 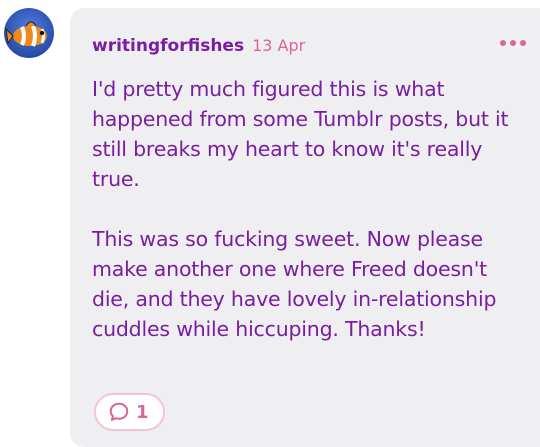 I want to click on avatar, so click(x=29, y=33).